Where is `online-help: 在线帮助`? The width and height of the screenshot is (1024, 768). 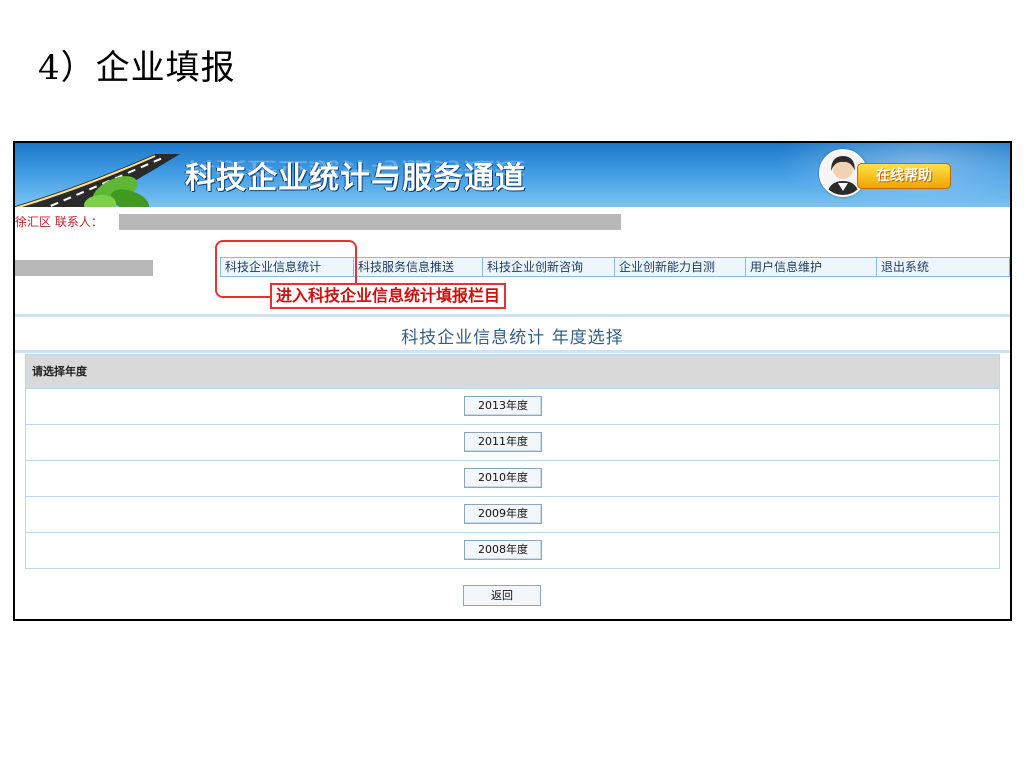
online-help: 在线帮助 is located at coordinates (889, 173).